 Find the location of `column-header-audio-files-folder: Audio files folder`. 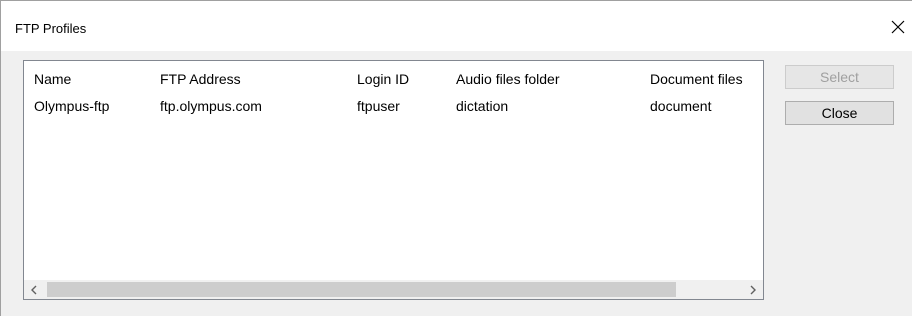

column-header-audio-files-folder: Audio files folder is located at coordinates (546, 79).